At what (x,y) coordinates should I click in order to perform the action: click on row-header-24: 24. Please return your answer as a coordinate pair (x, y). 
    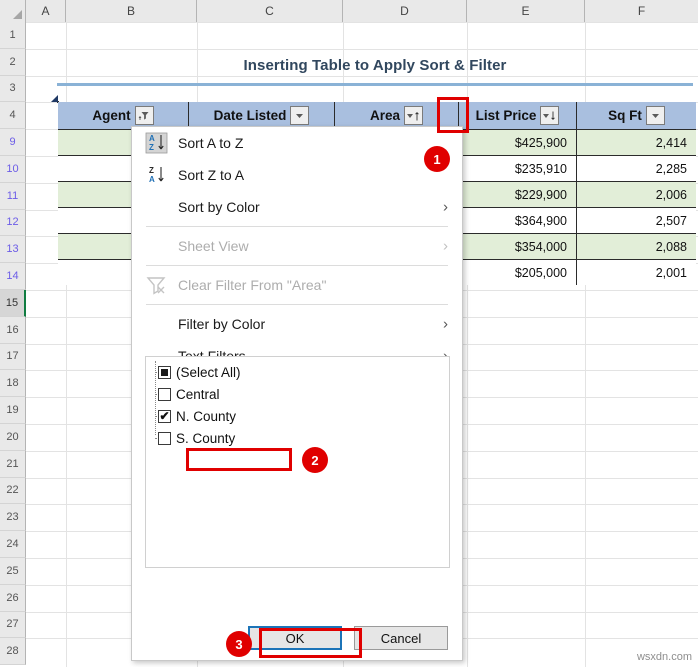
    Looking at the image, I should click on (13, 544).